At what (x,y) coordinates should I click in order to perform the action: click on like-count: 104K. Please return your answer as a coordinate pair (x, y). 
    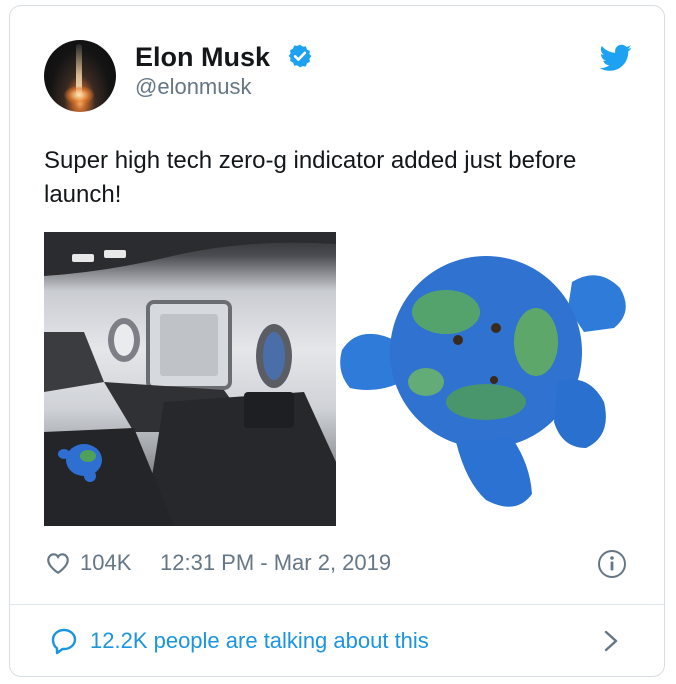
    Looking at the image, I should click on (105, 563).